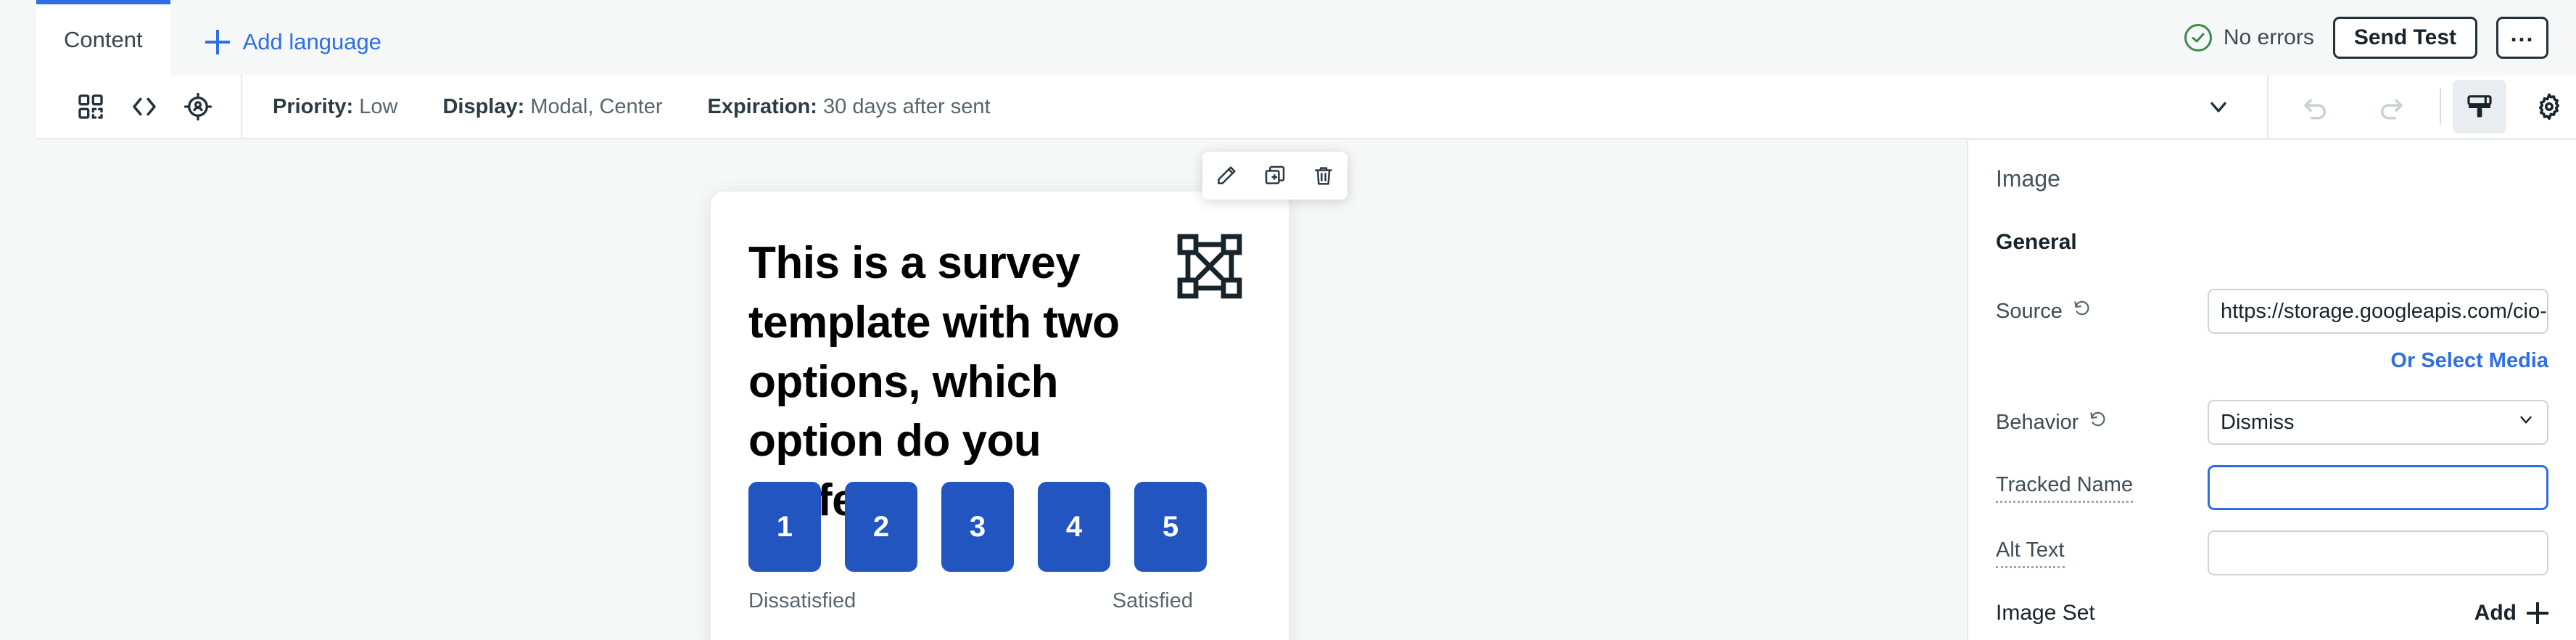 The image size is (2576, 640). I want to click on tab-content: Content, so click(103, 37).